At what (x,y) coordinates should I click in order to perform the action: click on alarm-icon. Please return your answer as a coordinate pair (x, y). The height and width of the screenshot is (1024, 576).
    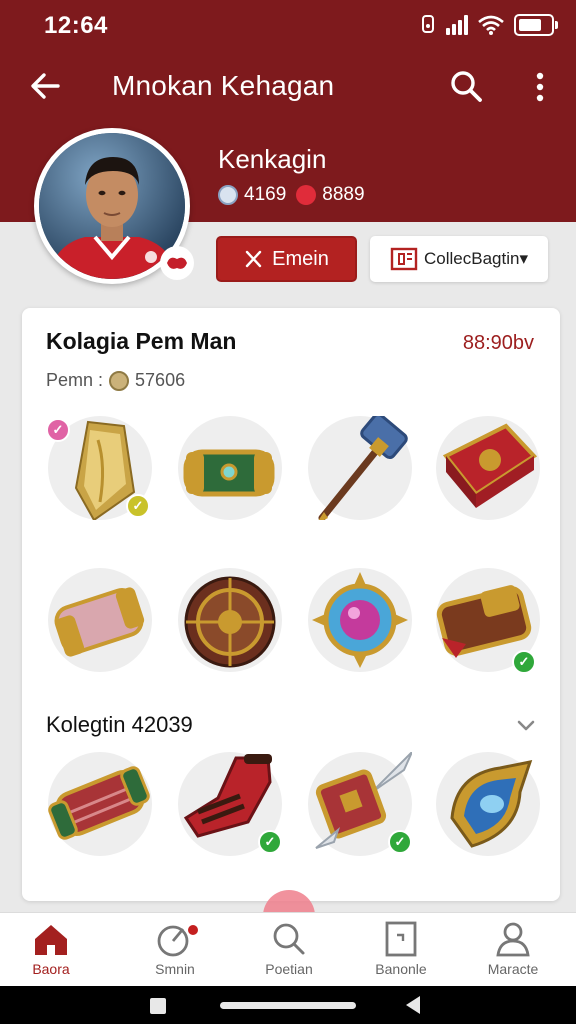
    Looking at the image, I should click on (428, 24).